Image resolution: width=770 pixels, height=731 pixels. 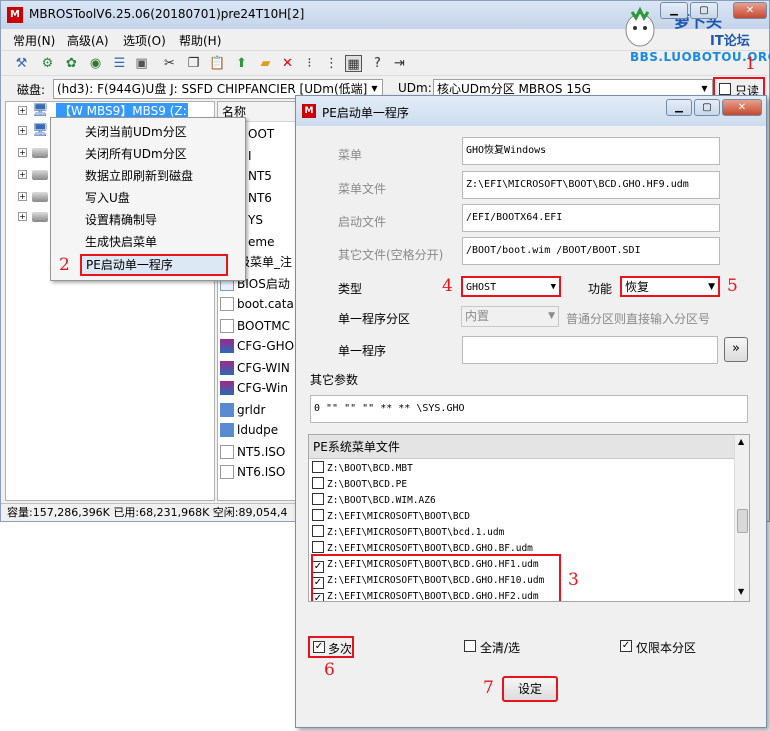 I want to click on browse-button: », so click(x=736, y=349).